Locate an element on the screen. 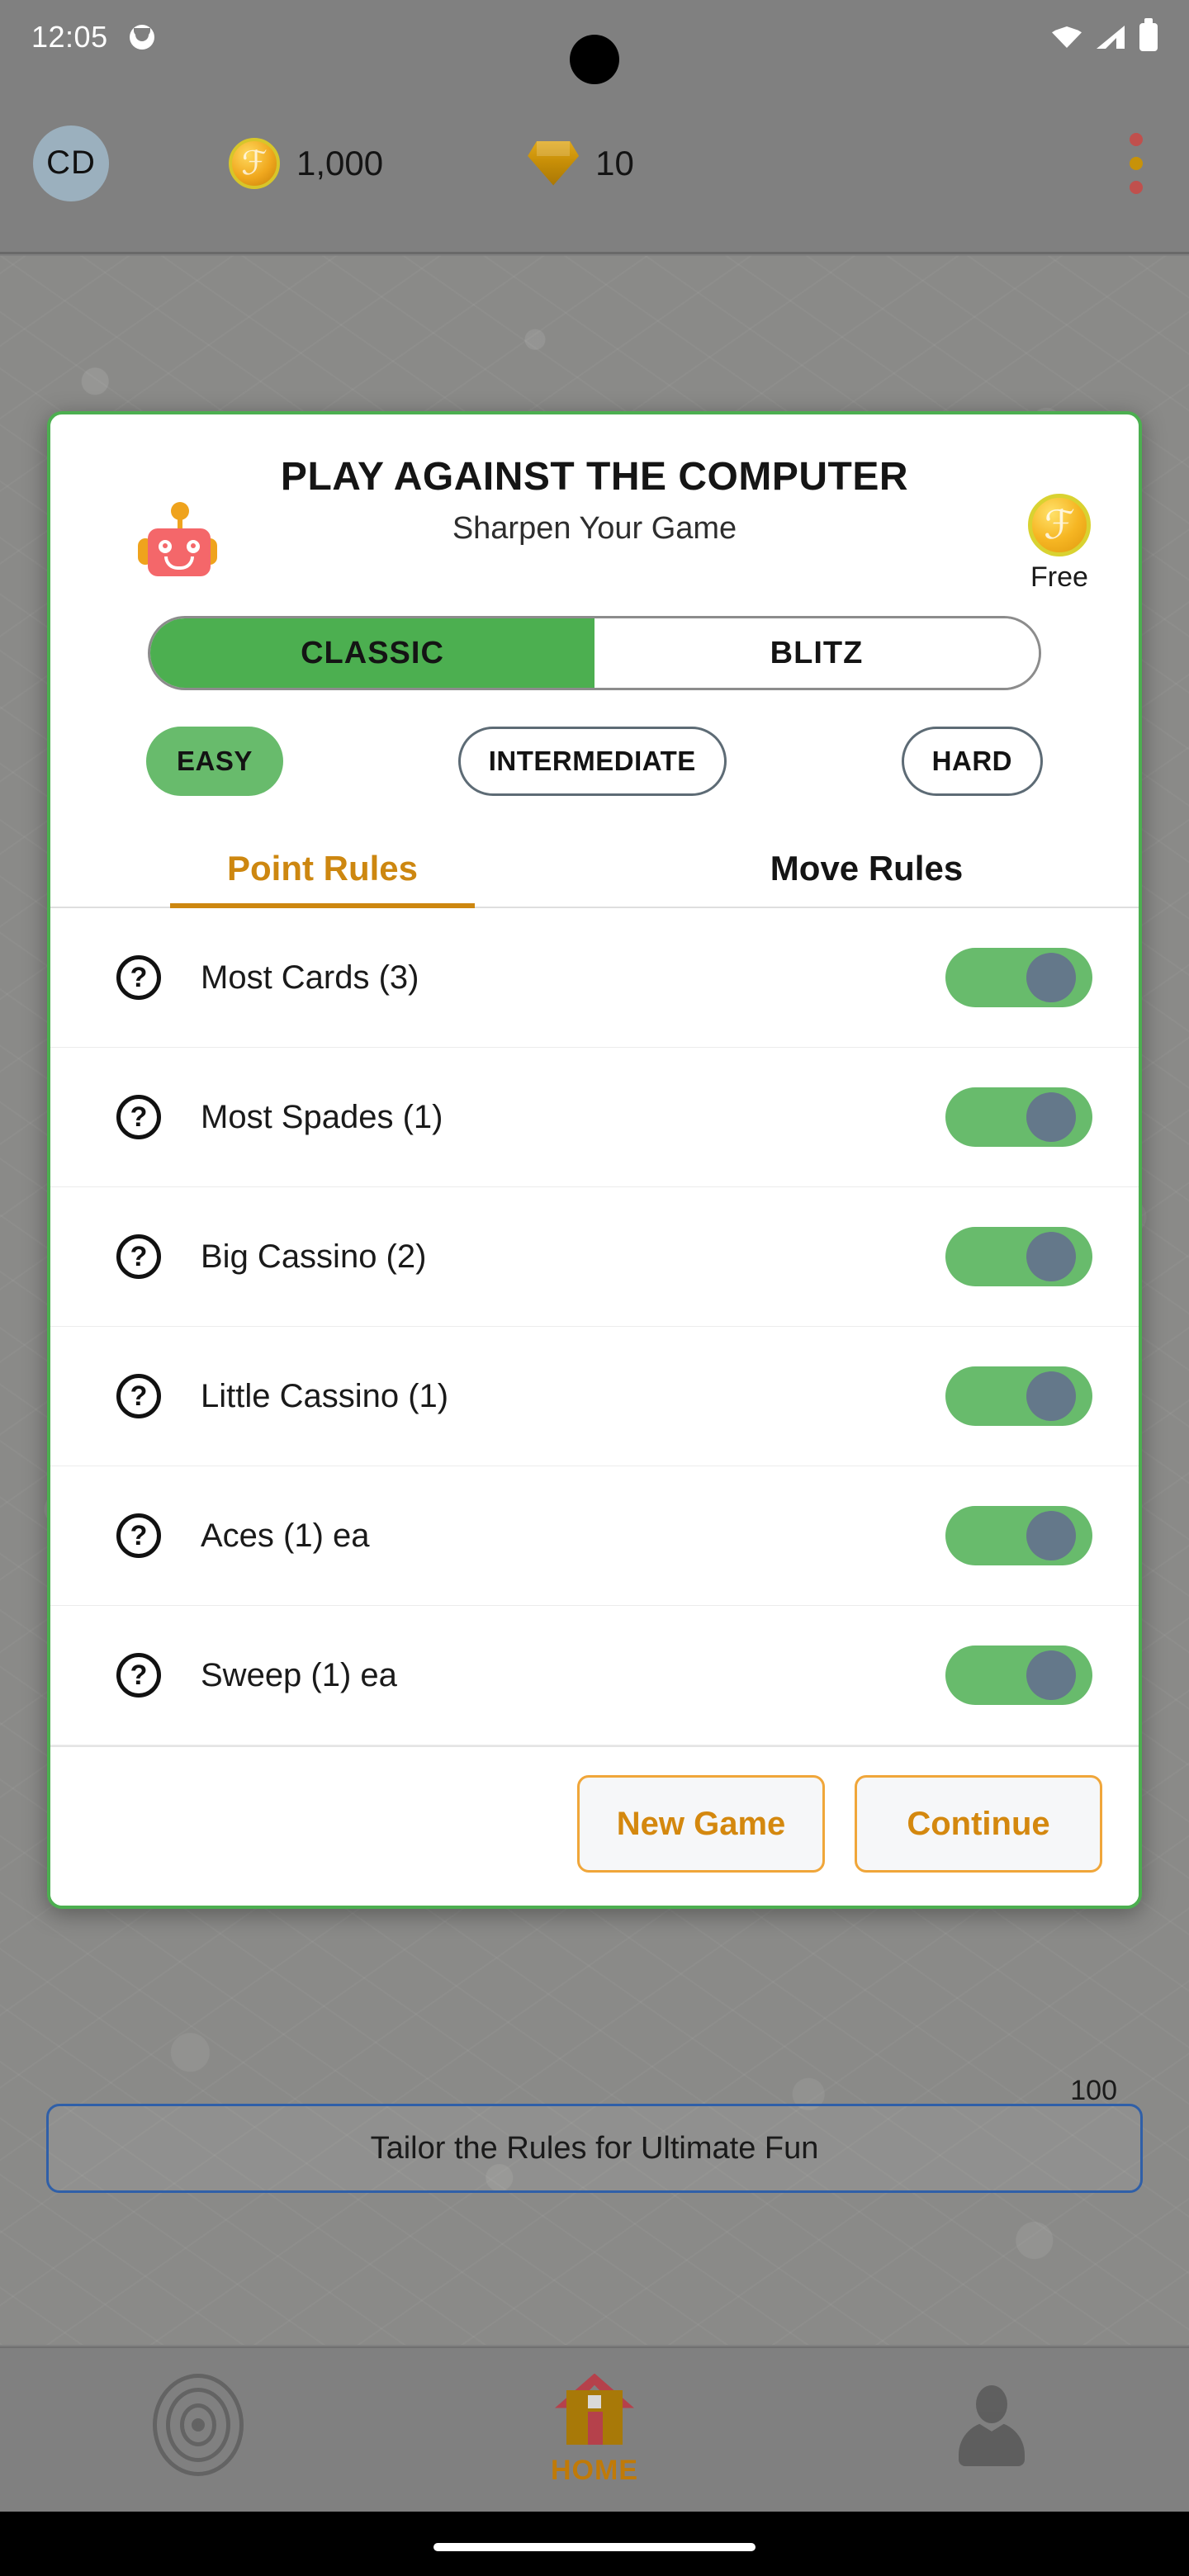  tab-point-rules: Point Rules is located at coordinates (322, 872).